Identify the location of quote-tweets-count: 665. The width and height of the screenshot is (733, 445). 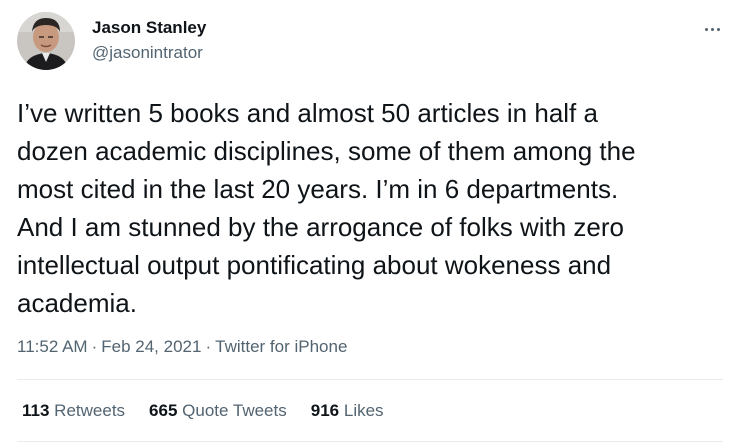
(163, 410).